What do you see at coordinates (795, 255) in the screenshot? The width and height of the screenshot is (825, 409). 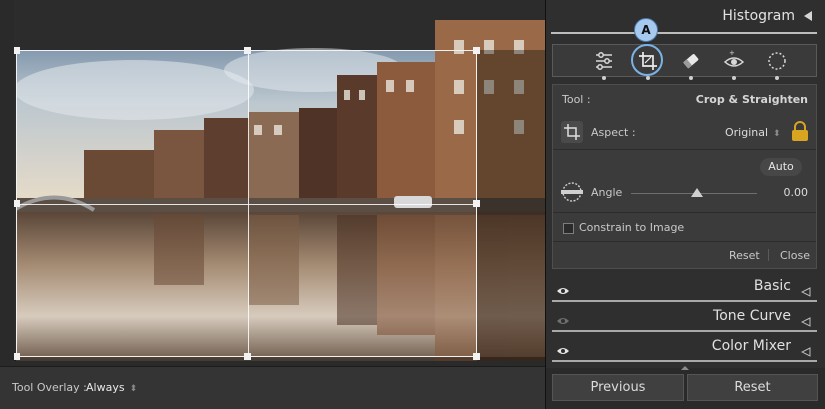 I see `close-link: Close` at bounding box center [795, 255].